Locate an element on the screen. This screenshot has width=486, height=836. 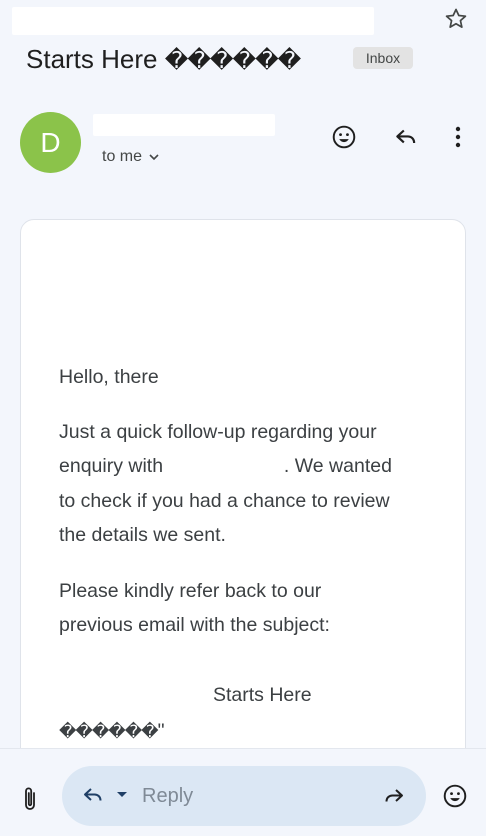
add-reaction-button is located at coordinates (344, 137).